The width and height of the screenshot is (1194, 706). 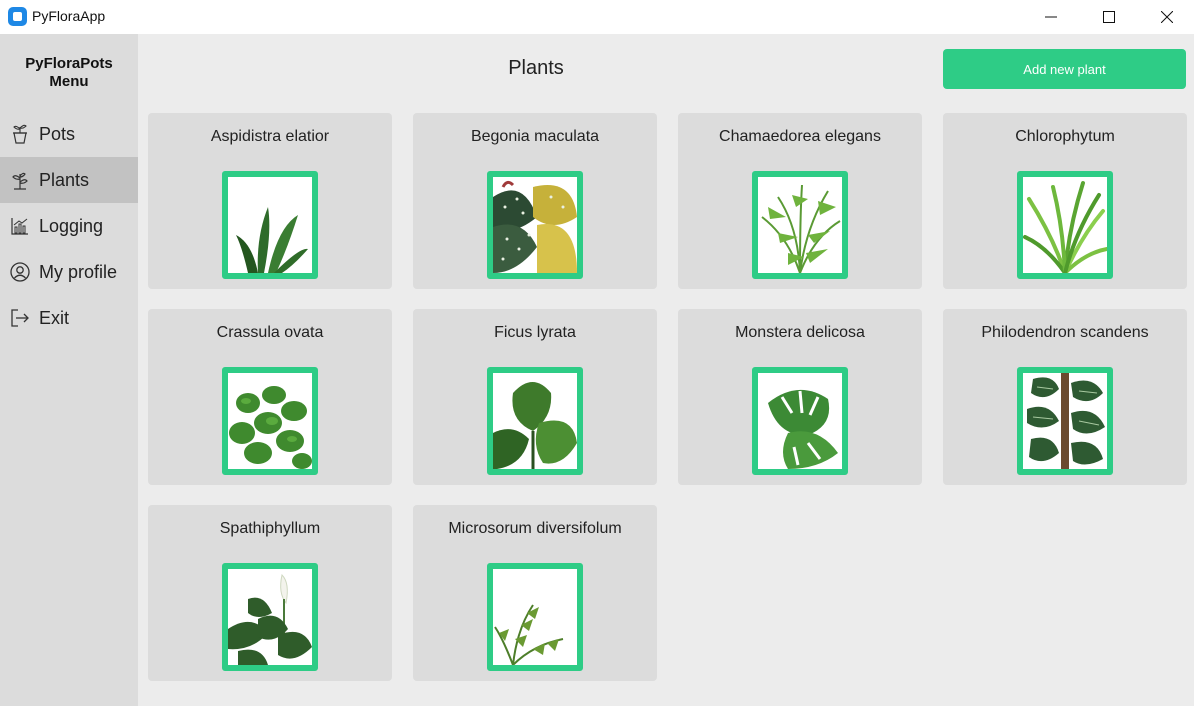 I want to click on exit-icon, so click(x=20, y=318).